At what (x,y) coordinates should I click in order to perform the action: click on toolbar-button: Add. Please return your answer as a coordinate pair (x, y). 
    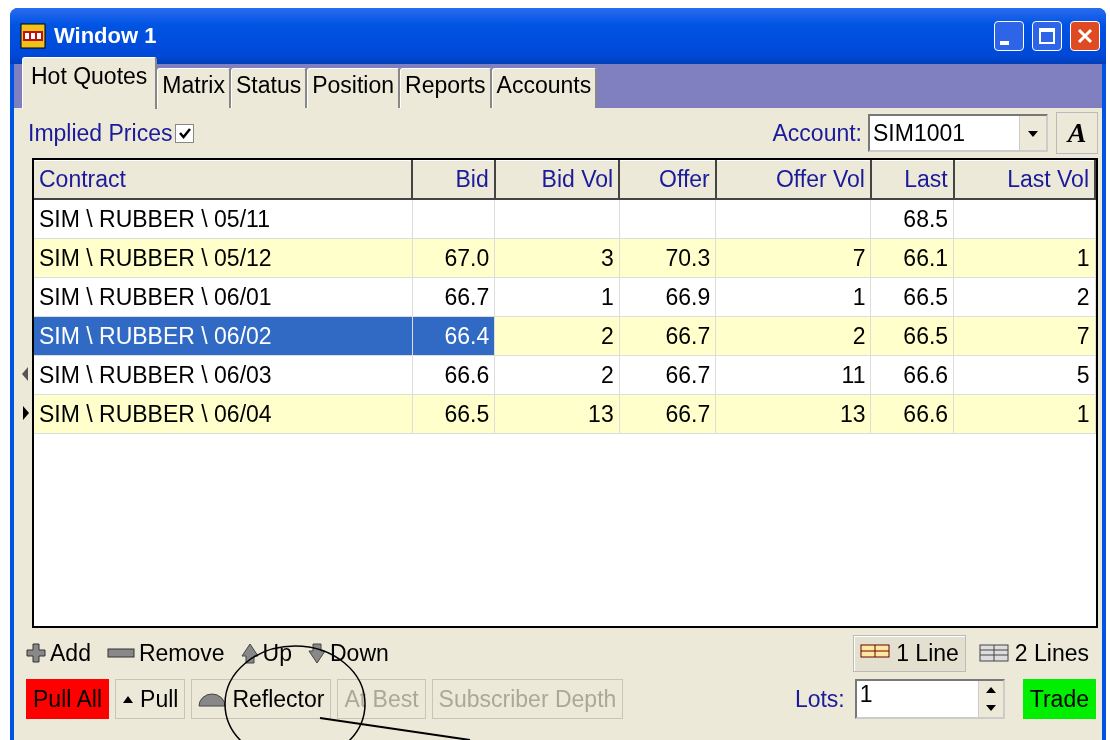
    Looking at the image, I should click on (58, 653).